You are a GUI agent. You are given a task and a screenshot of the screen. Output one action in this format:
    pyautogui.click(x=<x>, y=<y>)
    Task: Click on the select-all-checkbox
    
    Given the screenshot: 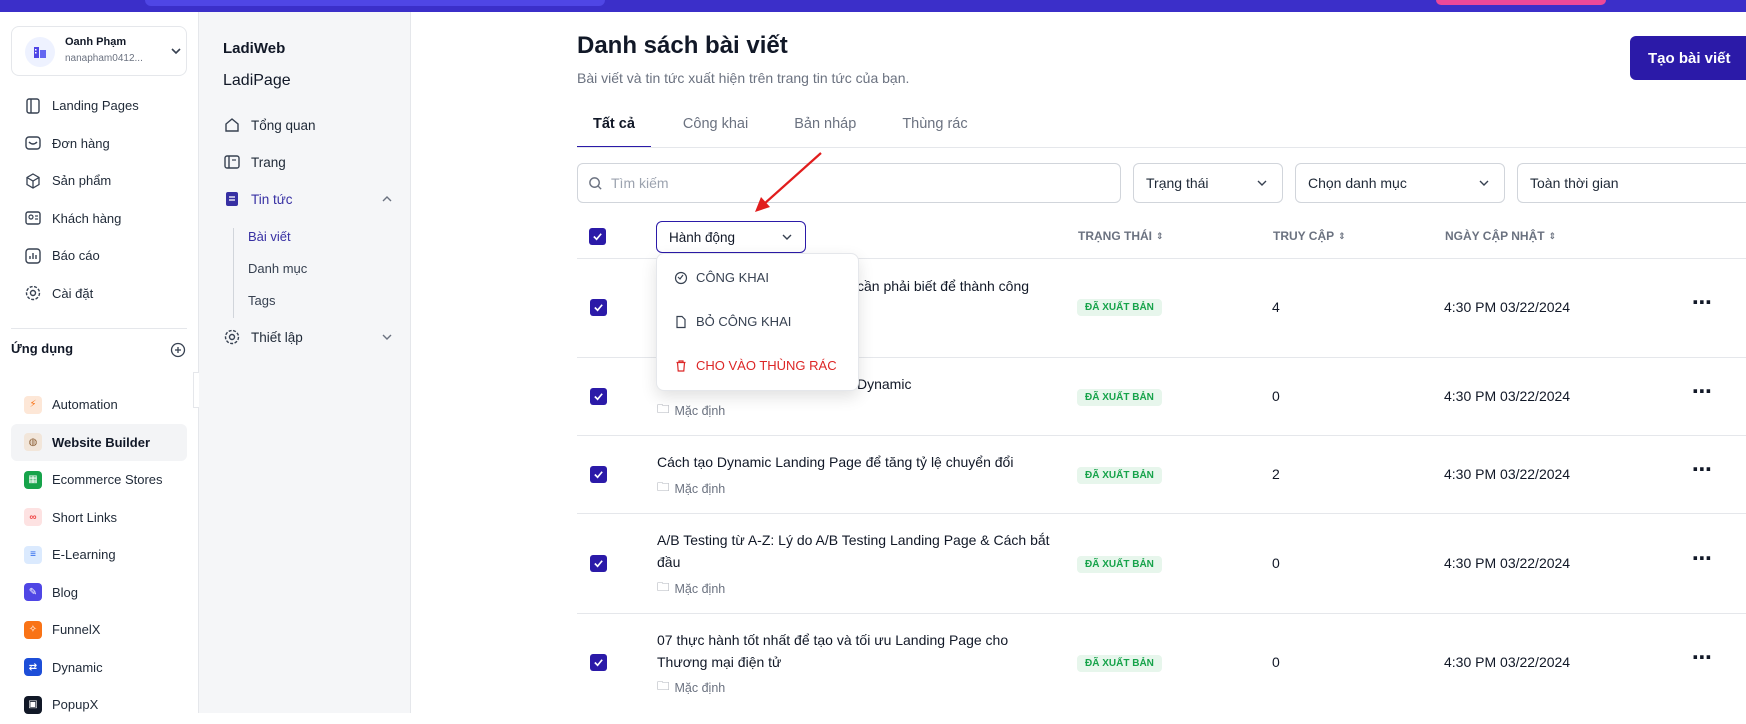 What is the action you would take?
    pyautogui.click(x=597, y=236)
    